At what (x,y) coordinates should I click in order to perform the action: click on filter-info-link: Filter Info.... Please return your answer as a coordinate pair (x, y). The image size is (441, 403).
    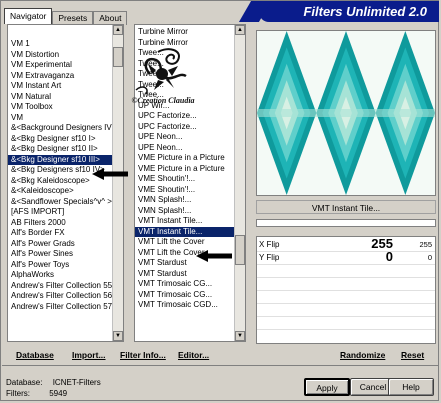
    Looking at the image, I should click on (143, 355).